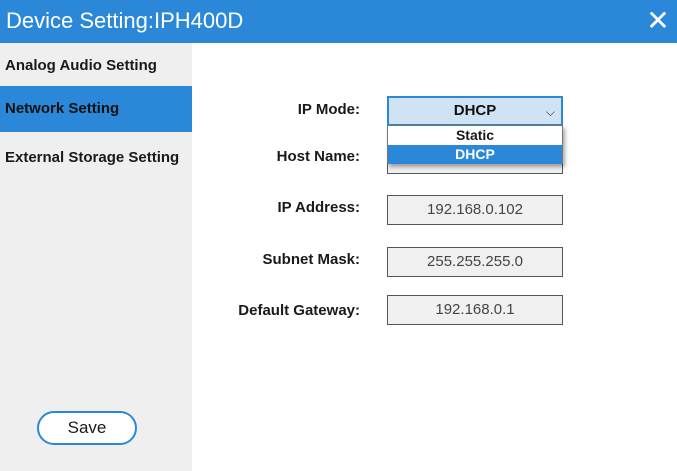 The height and width of the screenshot is (471, 677). I want to click on sidebar-item-external-storage: External Storage Setting, so click(96, 158).